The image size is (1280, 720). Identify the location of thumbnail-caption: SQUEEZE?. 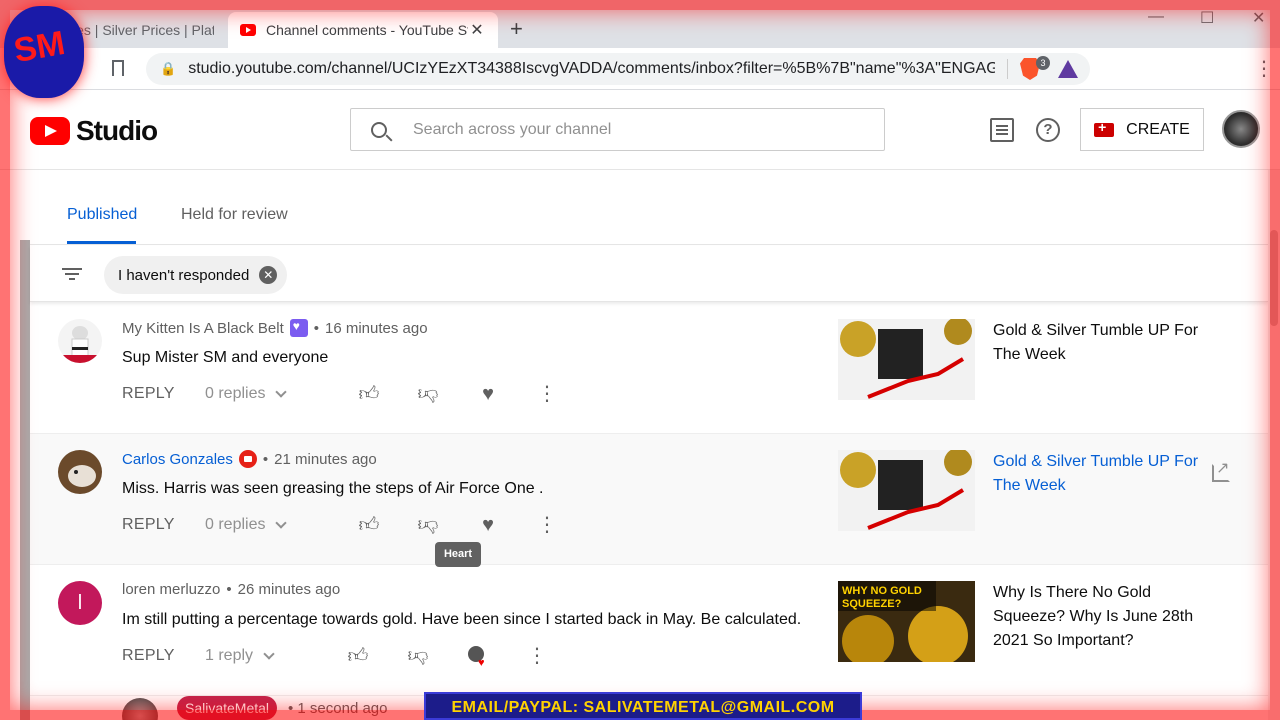
(872, 604).